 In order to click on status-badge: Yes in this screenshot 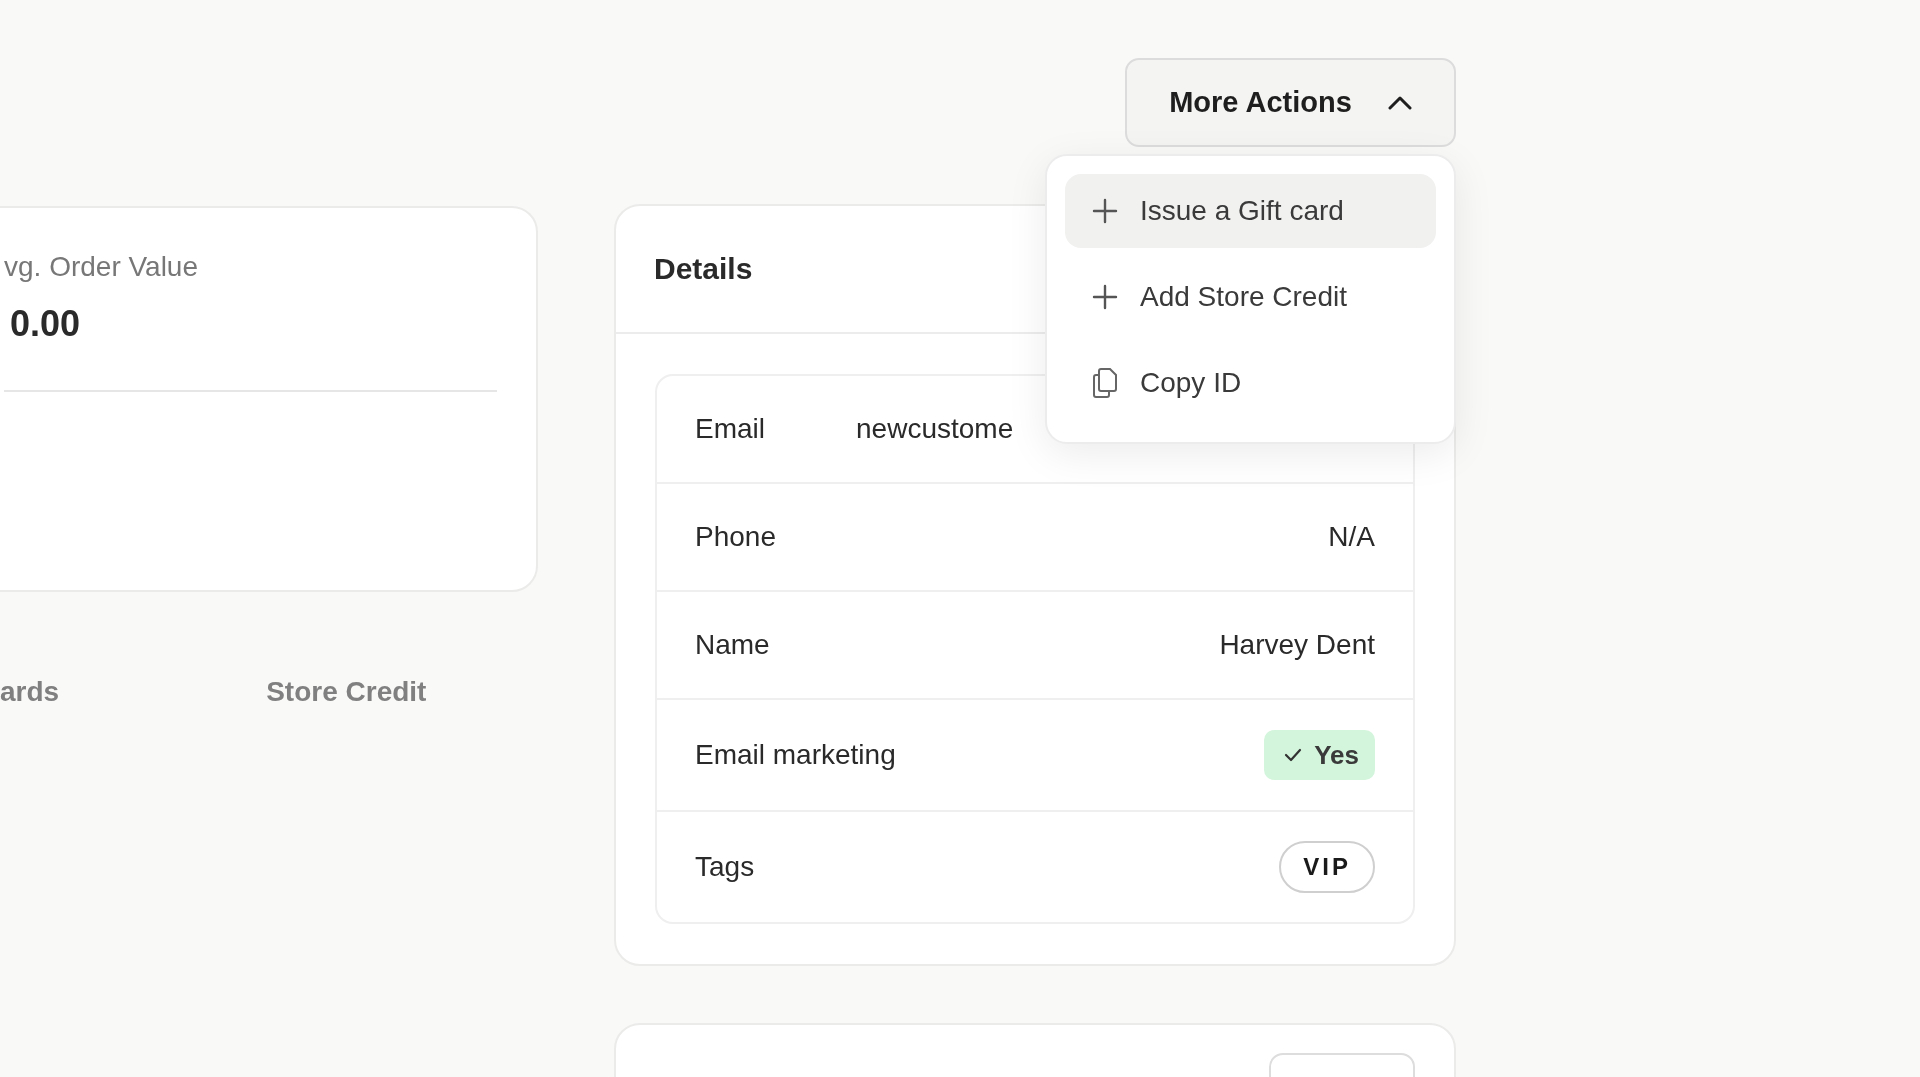, I will do `click(1319, 755)`.